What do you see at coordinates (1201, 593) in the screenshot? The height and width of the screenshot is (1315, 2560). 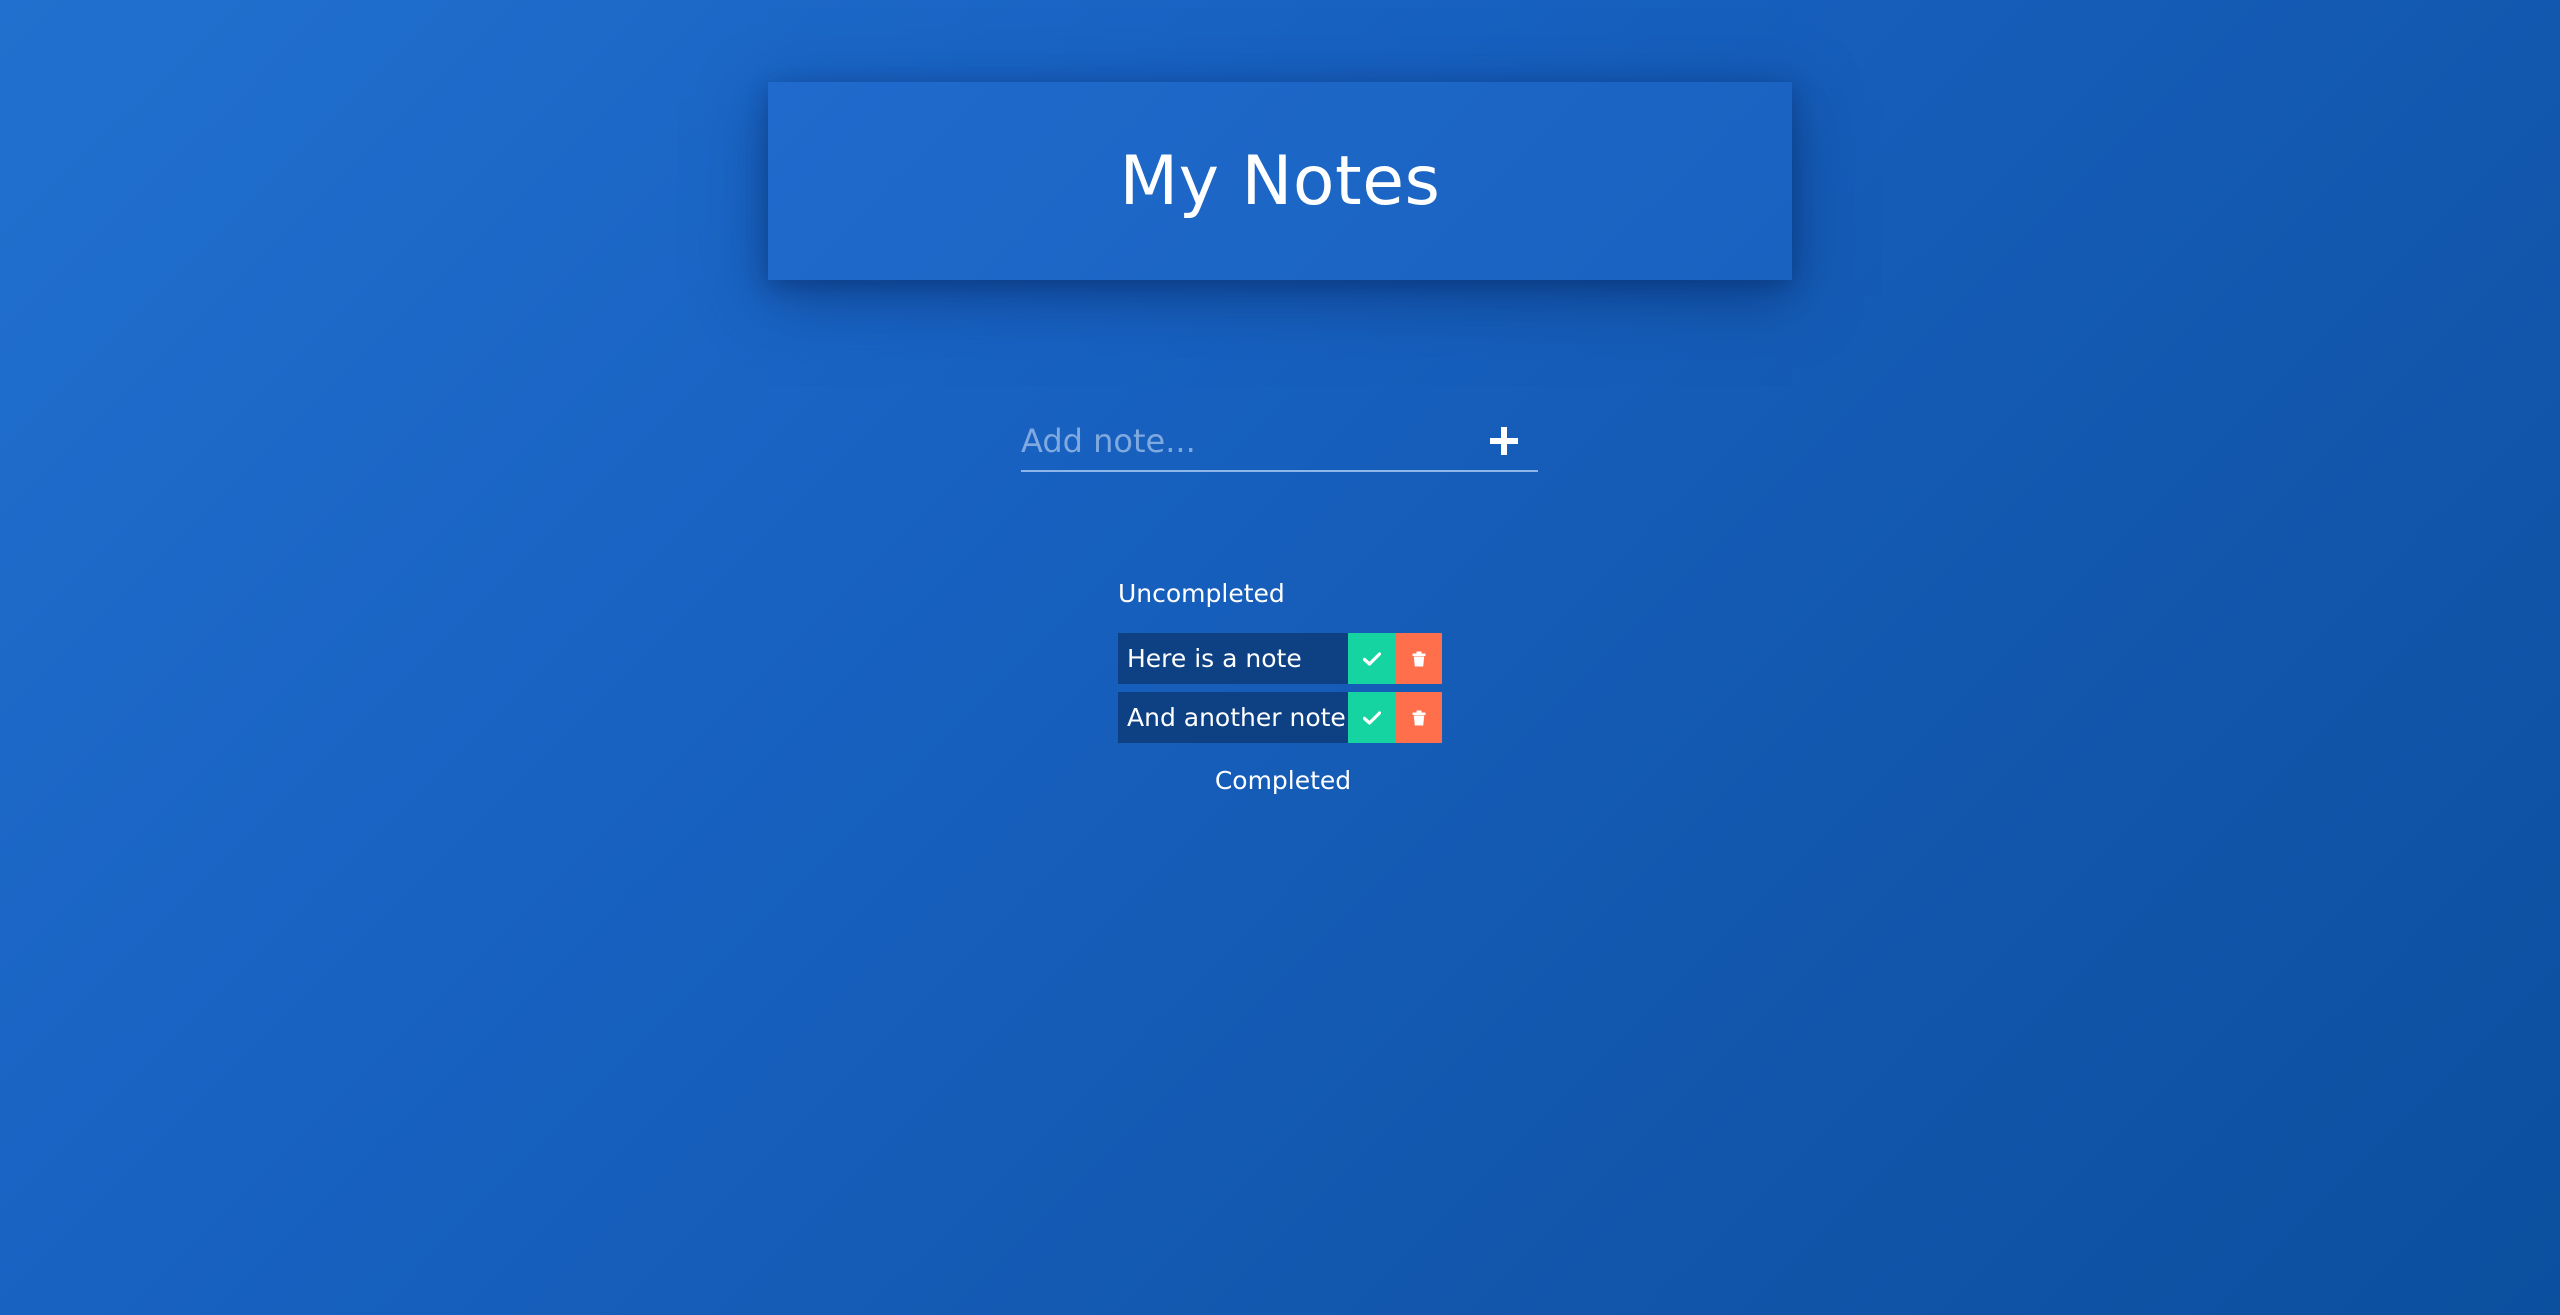 I see `uncompleted-heading: Uncompleted` at bounding box center [1201, 593].